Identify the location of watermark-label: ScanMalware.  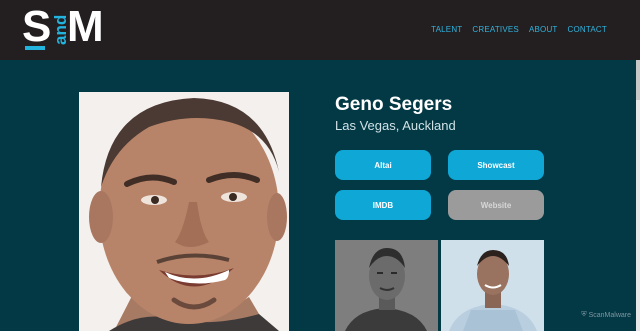
(609, 315).